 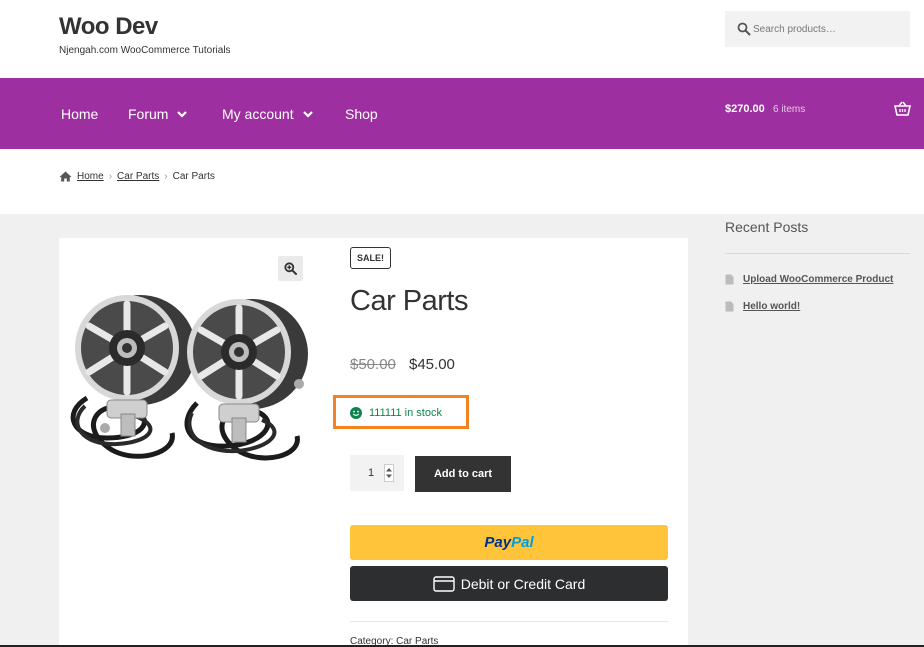 What do you see at coordinates (356, 413) in the screenshot?
I see `smiley-icon` at bounding box center [356, 413].